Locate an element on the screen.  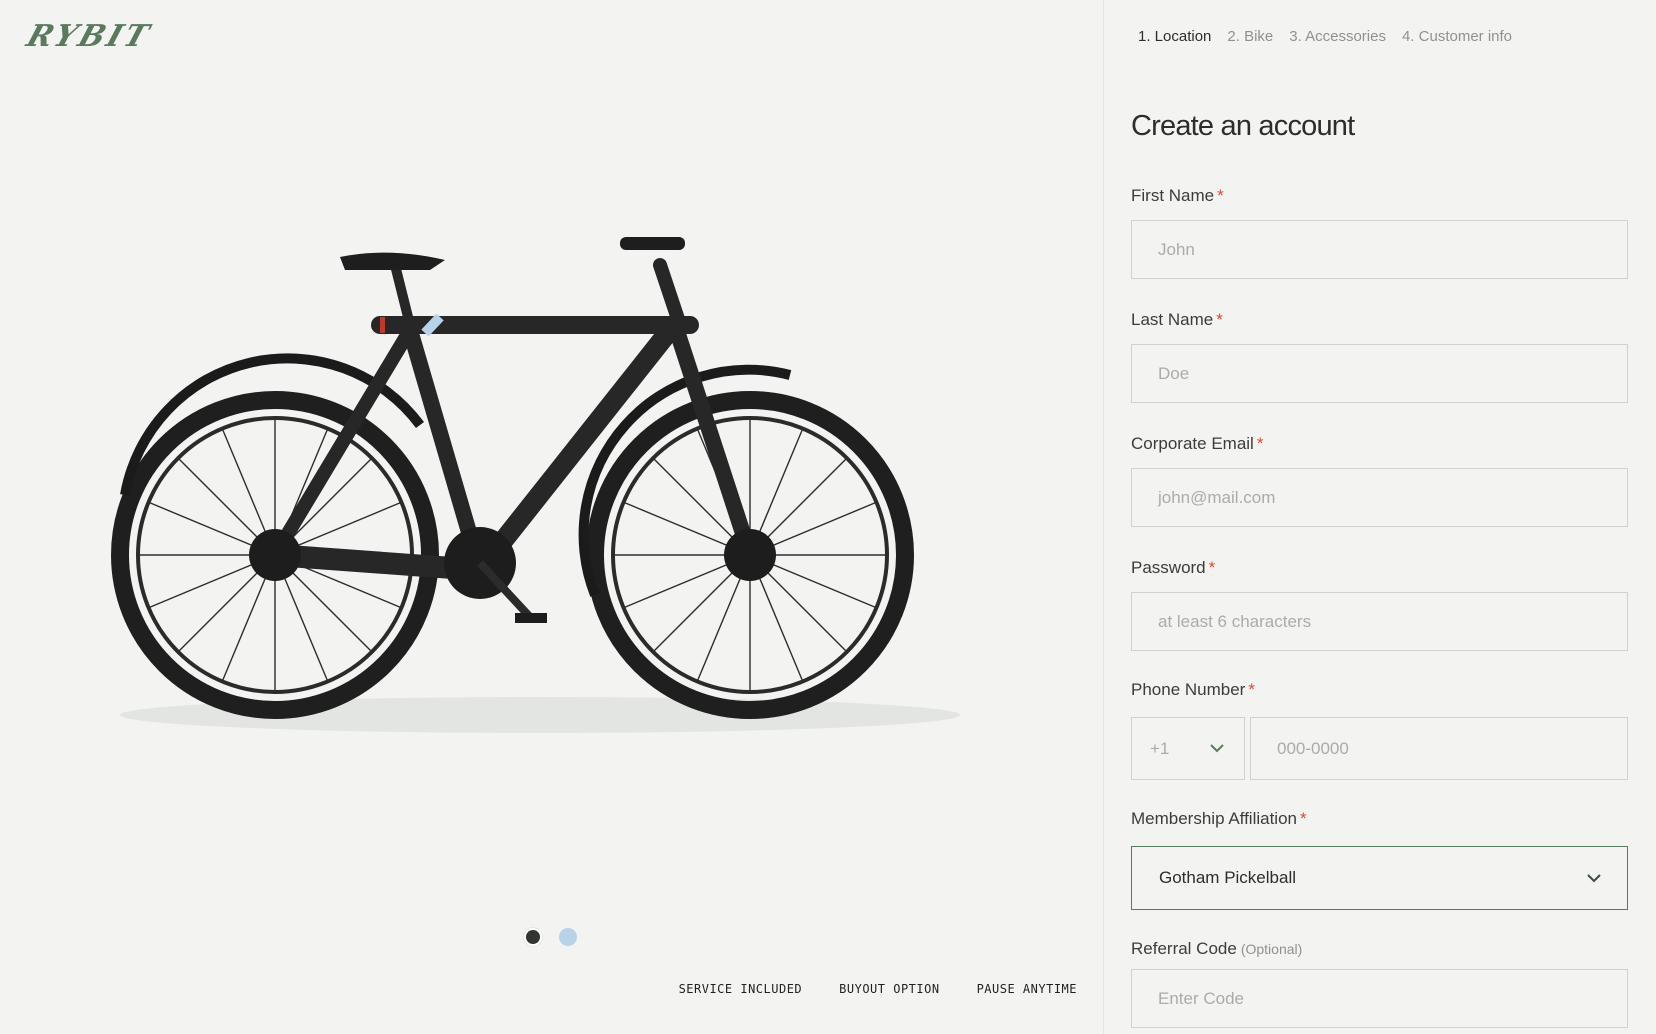
password-input is located at coordinates (1379, 621).